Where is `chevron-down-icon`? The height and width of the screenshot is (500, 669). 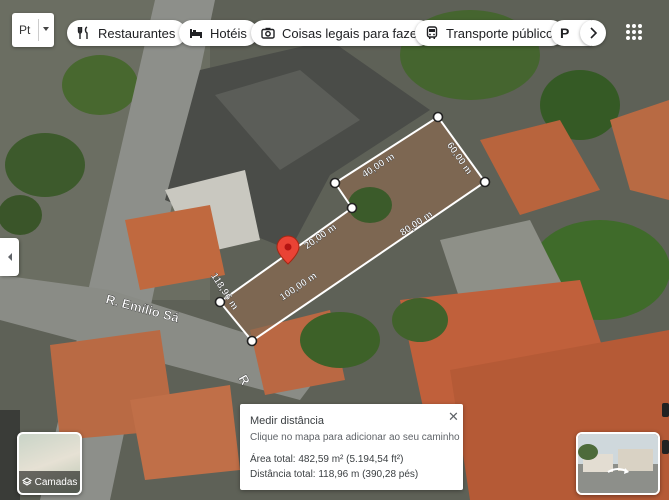 chevron-down-icon is located at coordinates (46, 29).